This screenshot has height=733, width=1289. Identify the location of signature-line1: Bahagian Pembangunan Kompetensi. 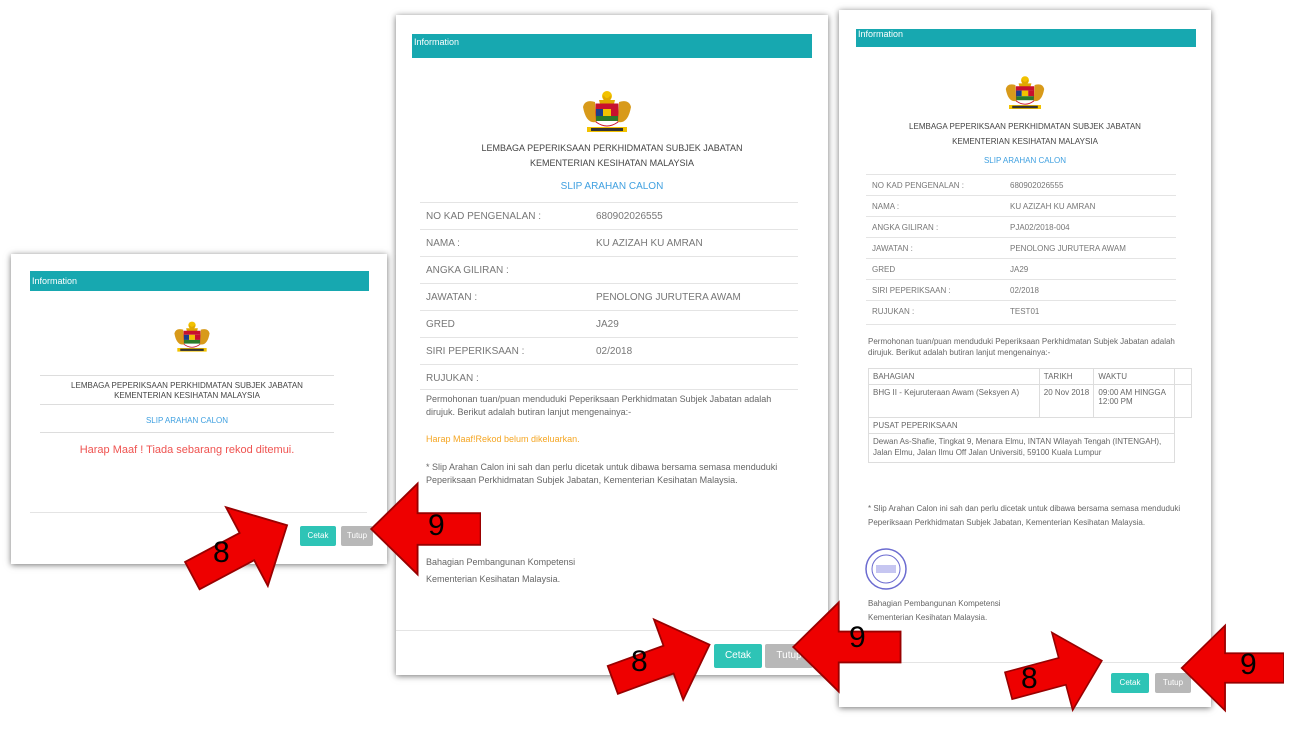
(934, 603).